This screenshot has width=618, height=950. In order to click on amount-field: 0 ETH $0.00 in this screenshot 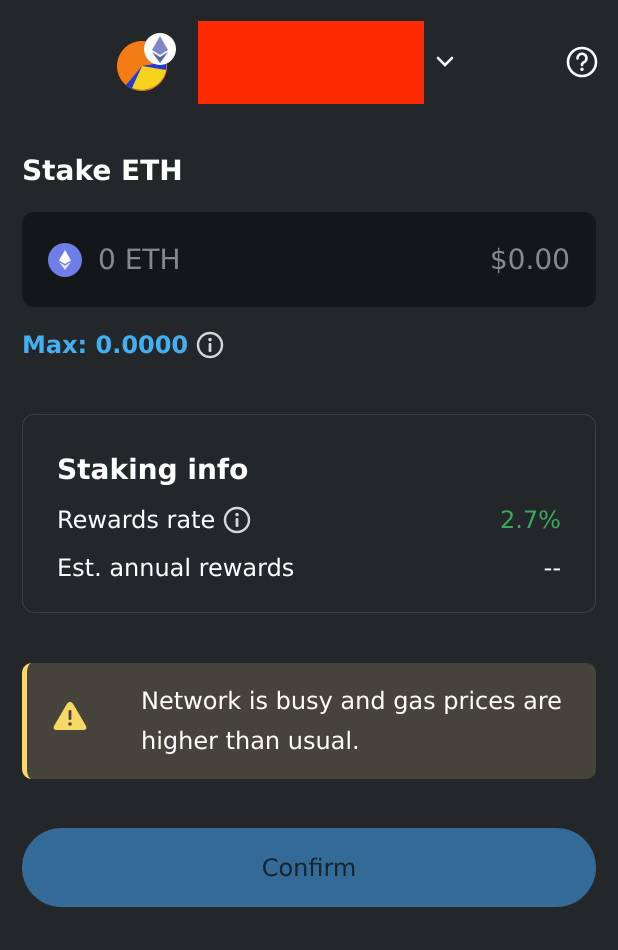, I will do `click(309, 259)`.